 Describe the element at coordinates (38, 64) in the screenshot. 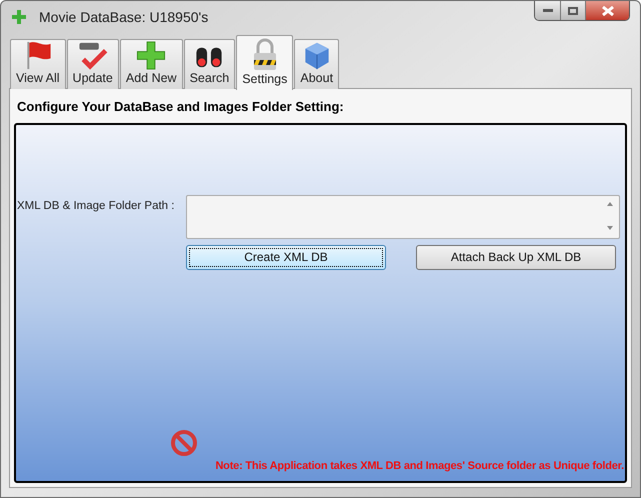

I see `tab: View All` at that location.